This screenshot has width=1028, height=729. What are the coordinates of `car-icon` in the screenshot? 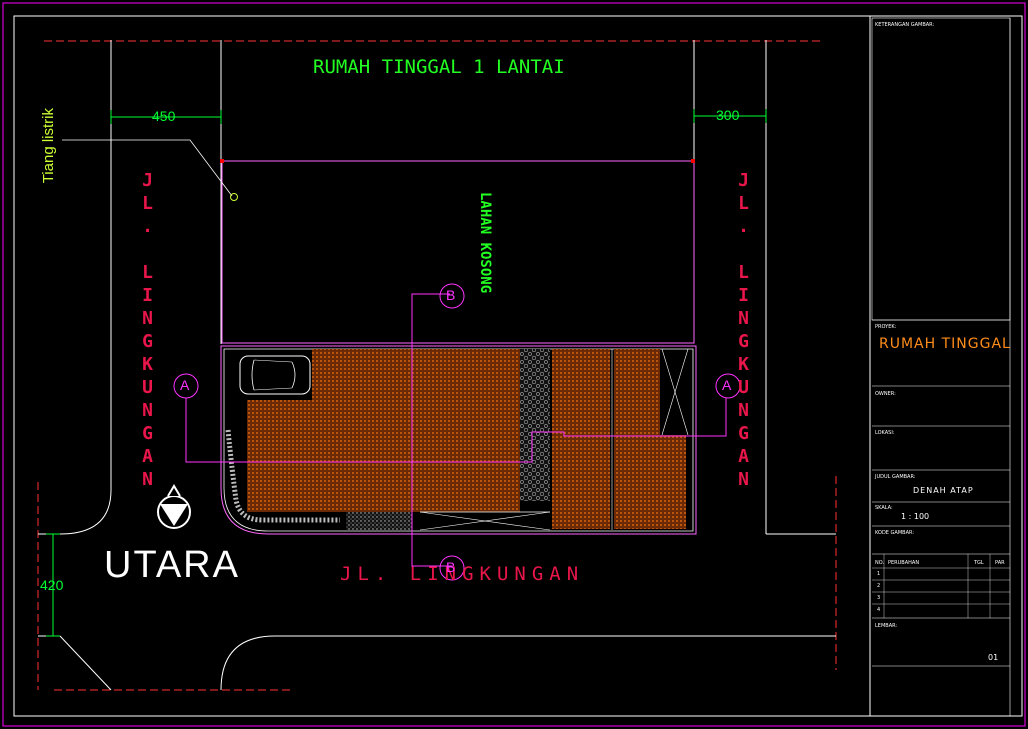 It's located at (275, 375).